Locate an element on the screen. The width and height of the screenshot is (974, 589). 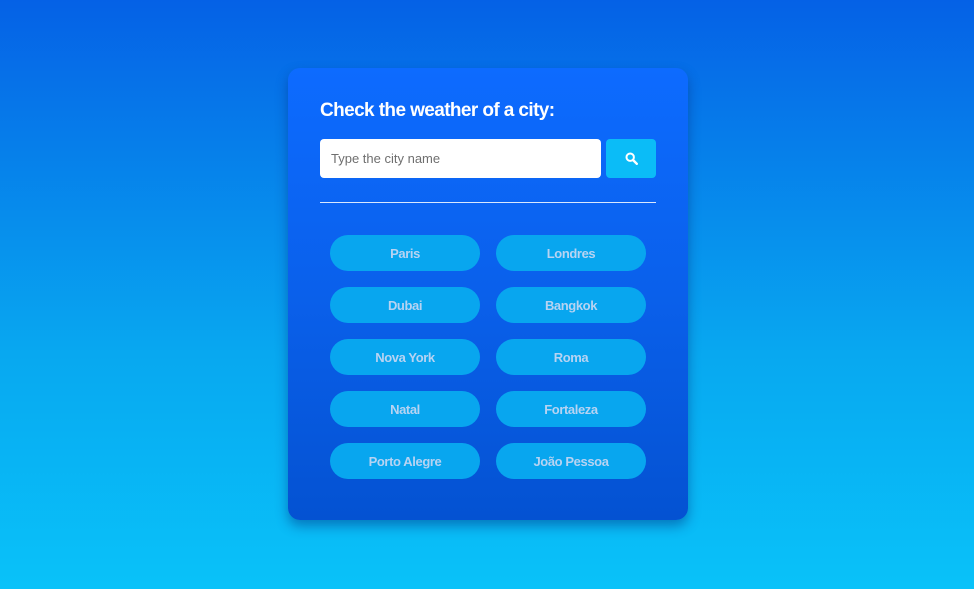
city-search-input is located at coordinates (460, 158).